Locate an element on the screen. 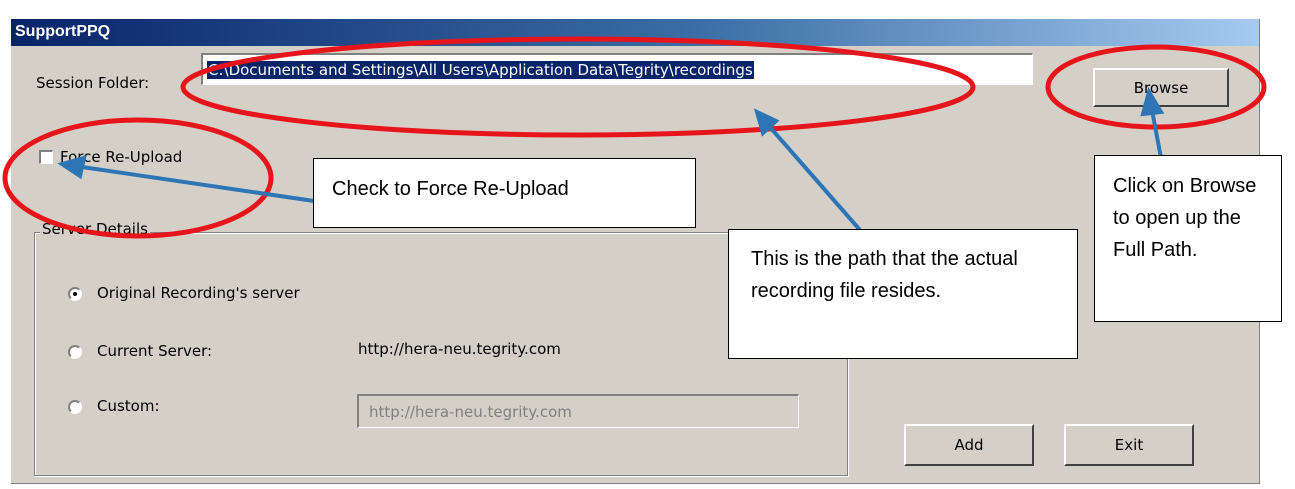  custom-server-radio is located at coordinates (75, 407).